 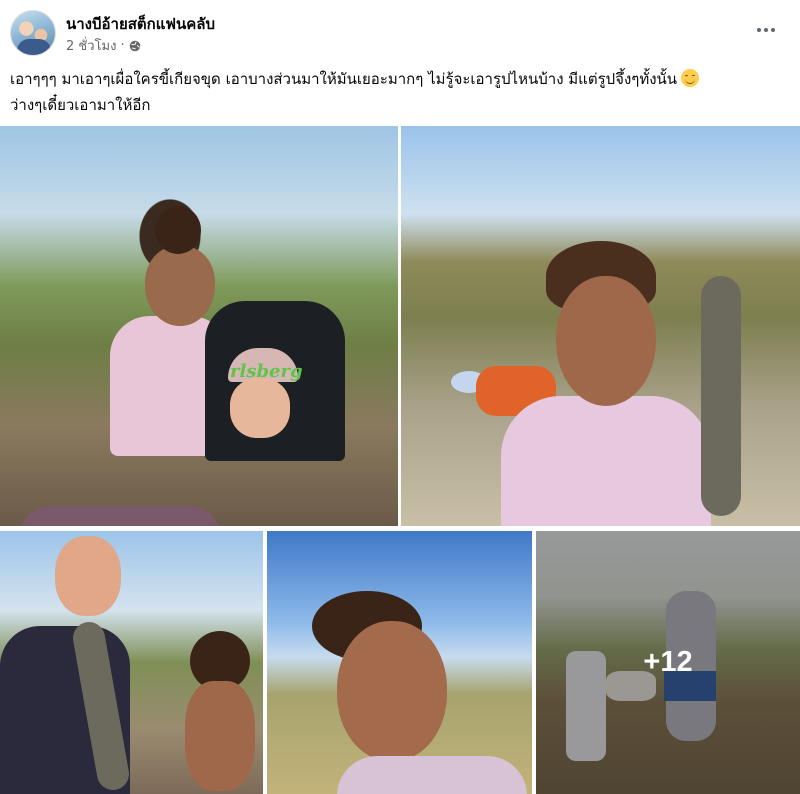 I want to click on shirt-logo-text: rlsberg, so click(x=266, y=371).